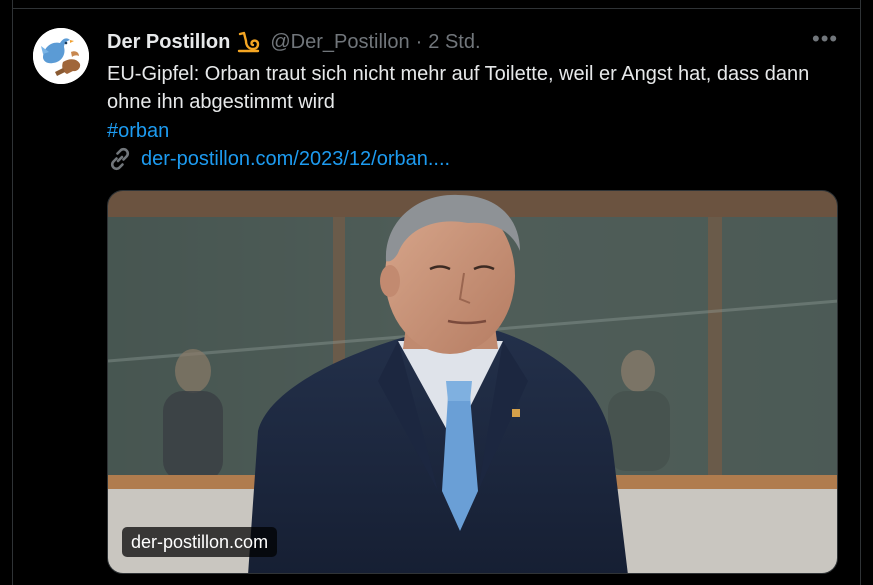 This screenshot has width=873, height=585. Describe the element at coordinates (454, 42) in the screenshot. I see `timestamp: 2 Std.` at that location.